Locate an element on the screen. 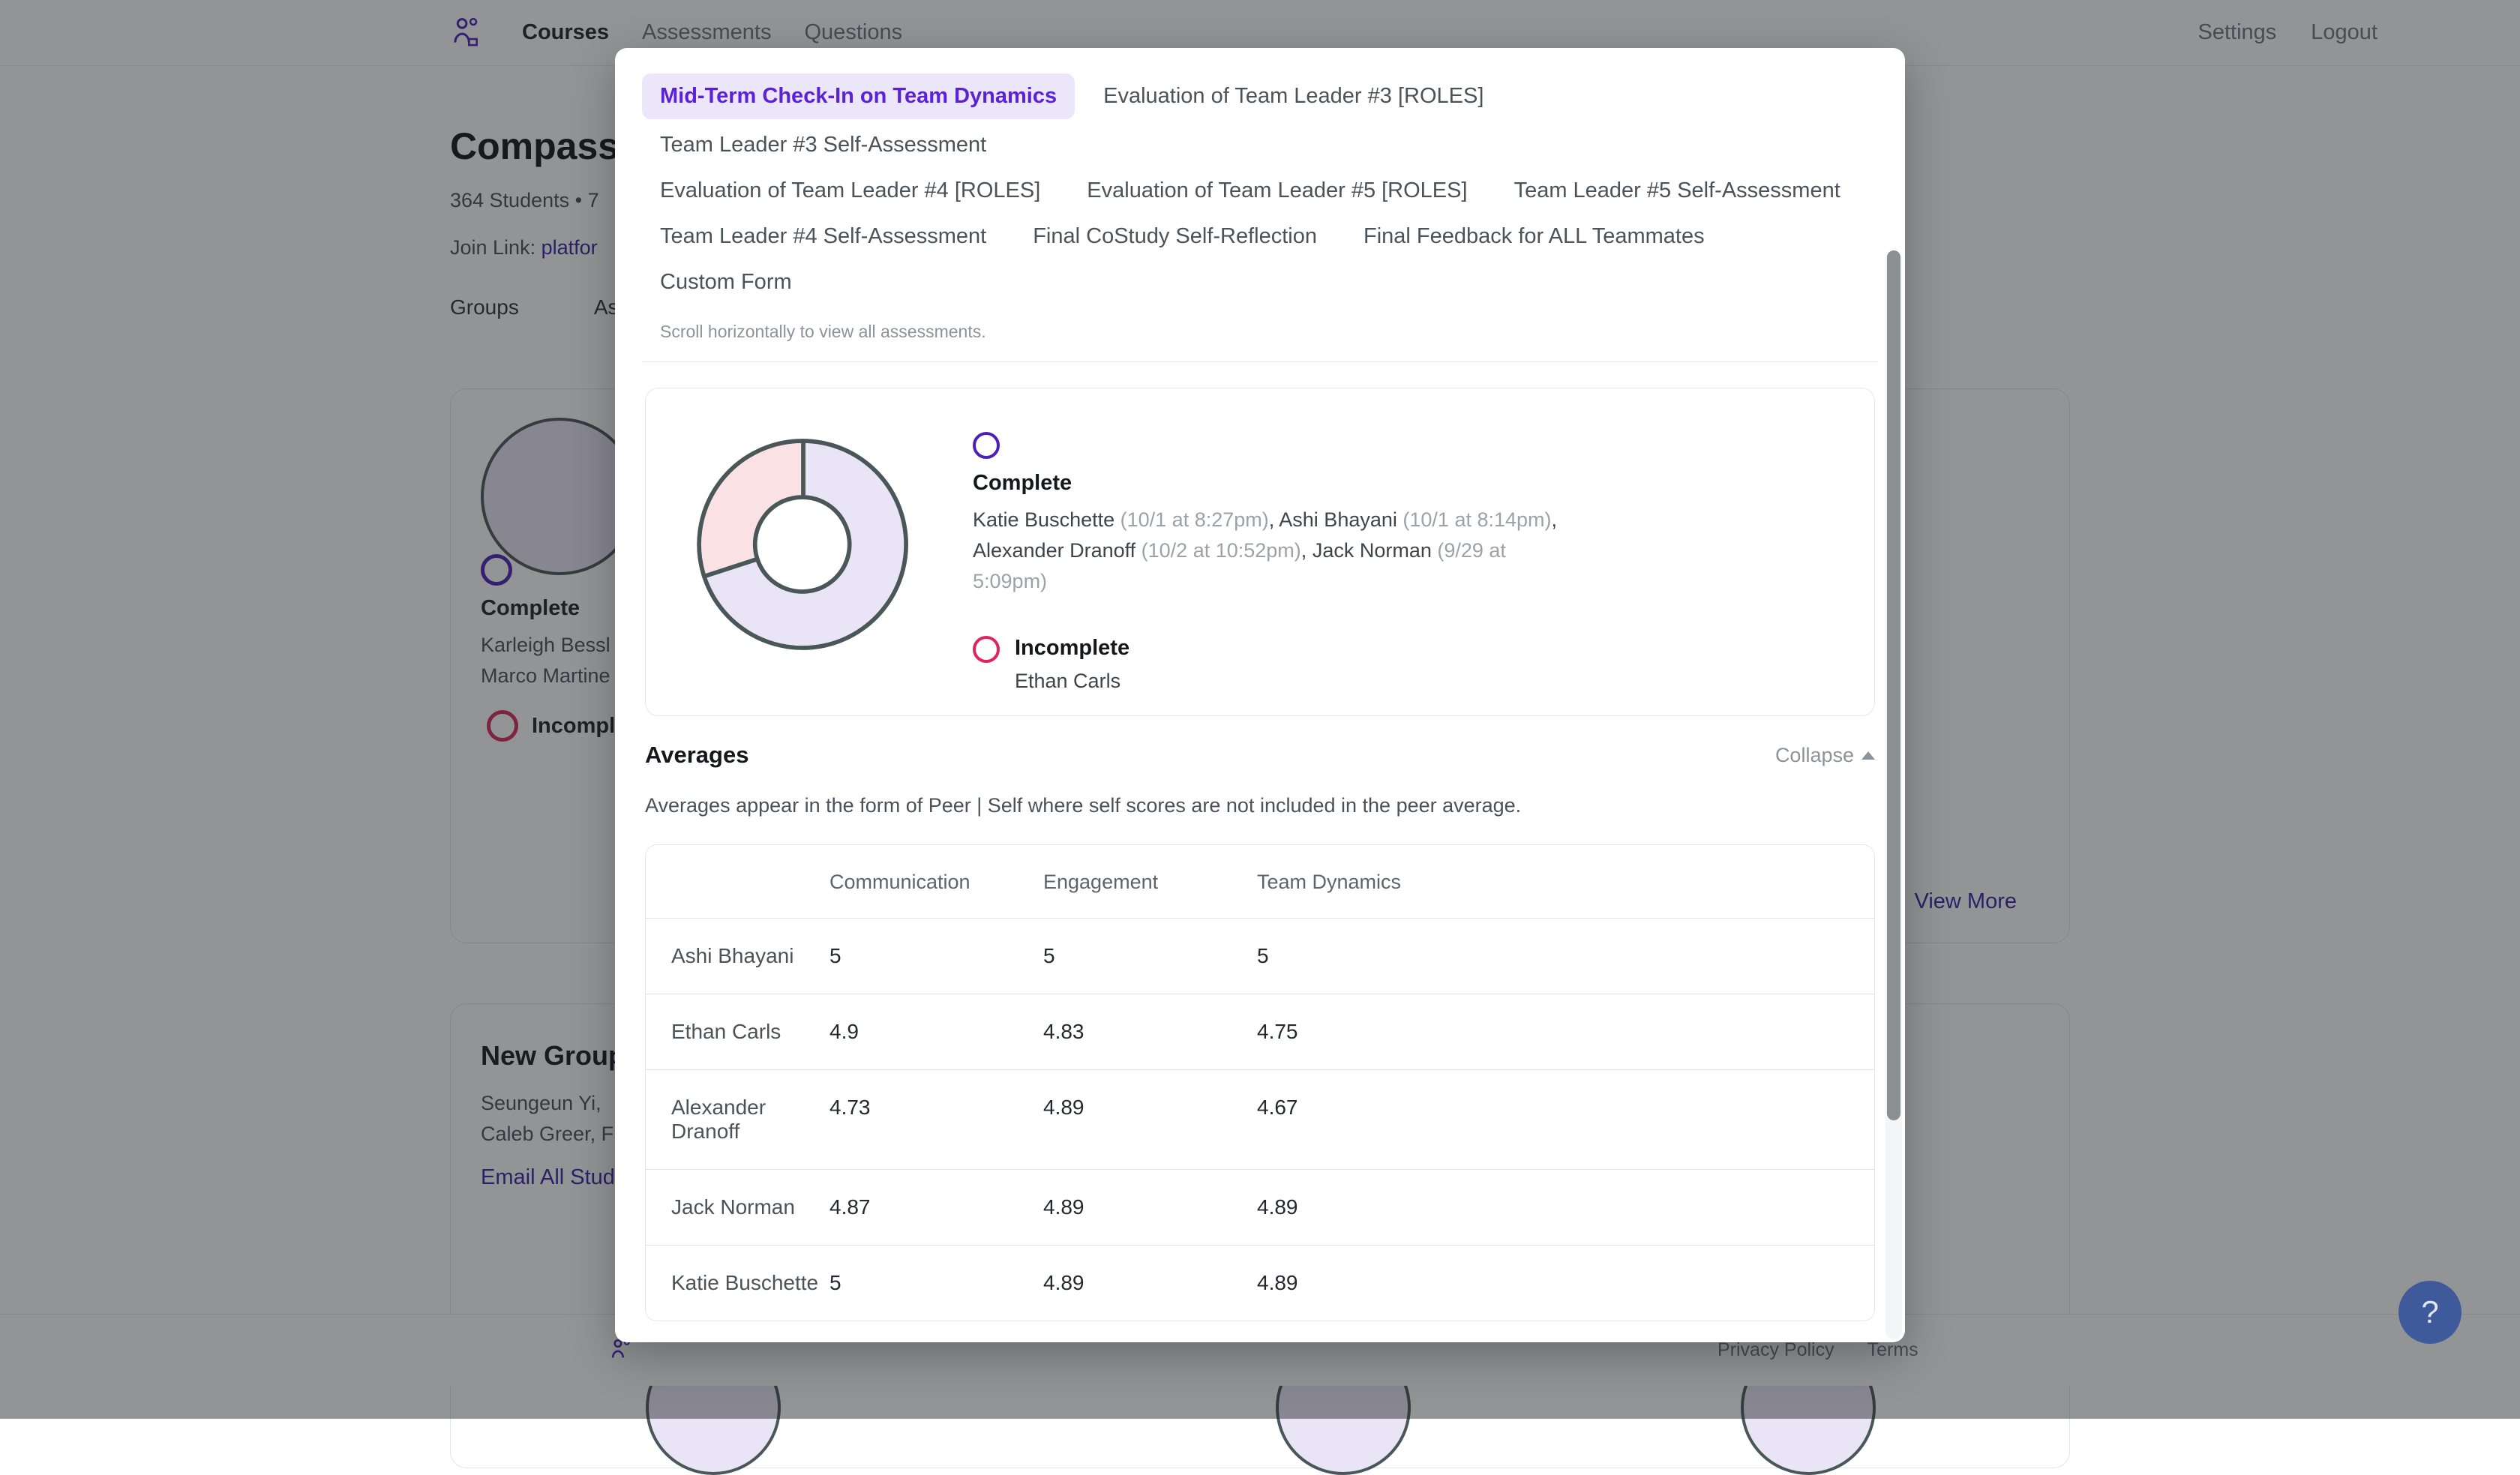  averages-collapse-button: Collapse is located at coordinates (1825, 756).